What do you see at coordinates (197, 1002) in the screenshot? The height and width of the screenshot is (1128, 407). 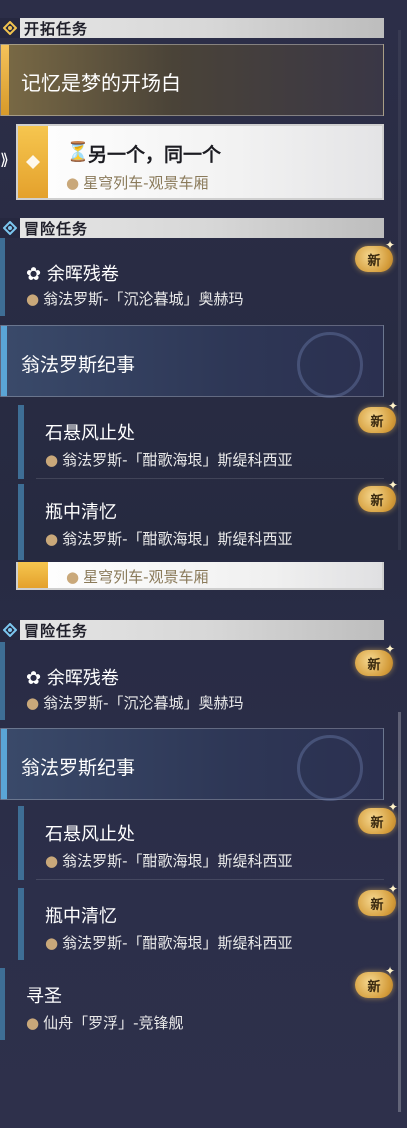 I see `mission-item: 寻圣 ● 仙舟「罗浮」-竞锋舰 新 ✦` at bounding box center [197, 1002].